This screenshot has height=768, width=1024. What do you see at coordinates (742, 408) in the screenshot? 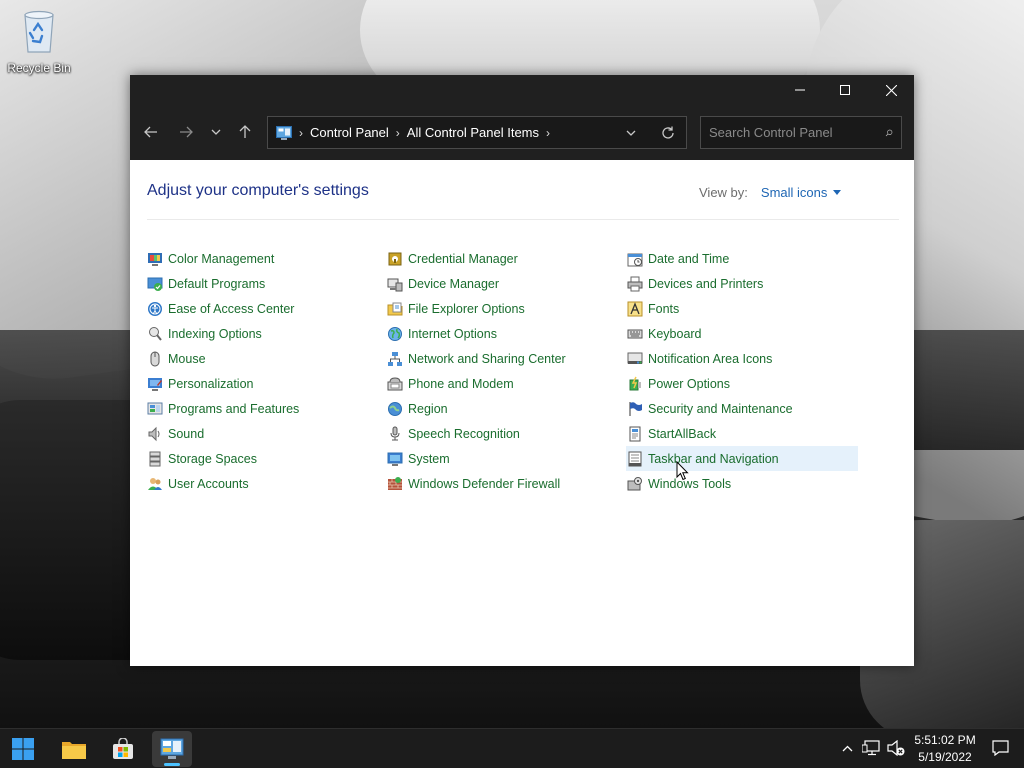
I see `cp-item-security-and-maintenance: Security and Maintenance` at bounding box center [742, 408].